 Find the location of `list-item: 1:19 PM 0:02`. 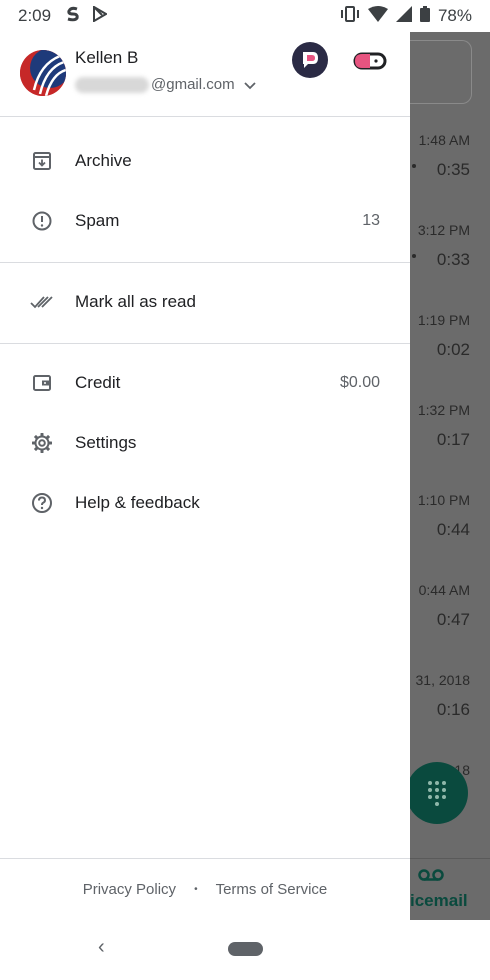

list-item: 1:19 PM 0:02 is located at coordinates (443, 335).